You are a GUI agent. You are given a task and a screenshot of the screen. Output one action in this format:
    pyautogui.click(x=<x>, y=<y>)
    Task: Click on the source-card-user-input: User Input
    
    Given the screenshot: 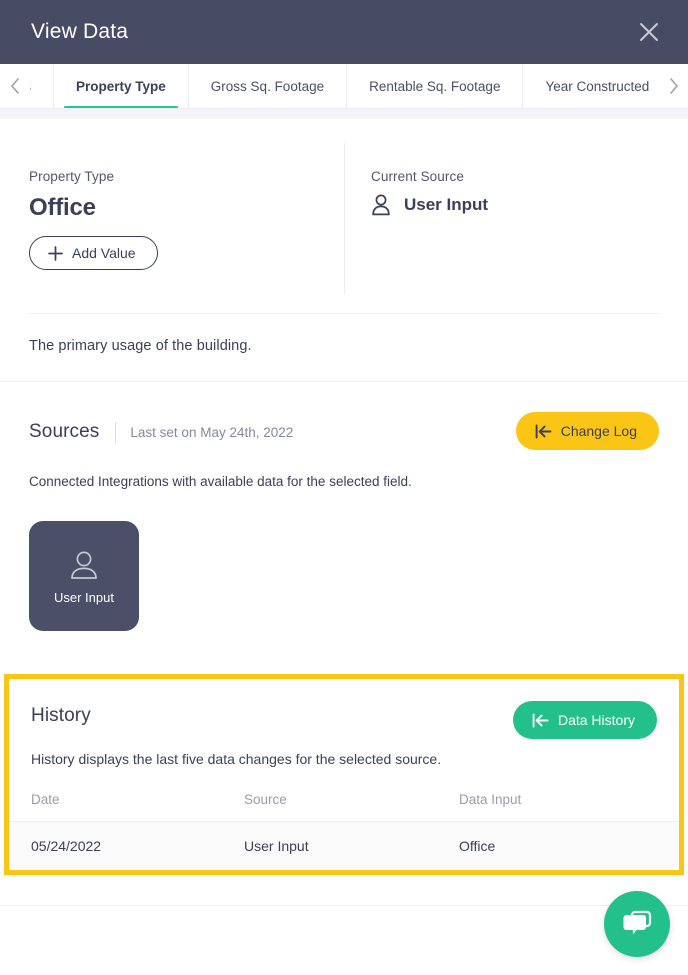 What is the action you would take?
    pyautogui.click(x=84, y=576)
    